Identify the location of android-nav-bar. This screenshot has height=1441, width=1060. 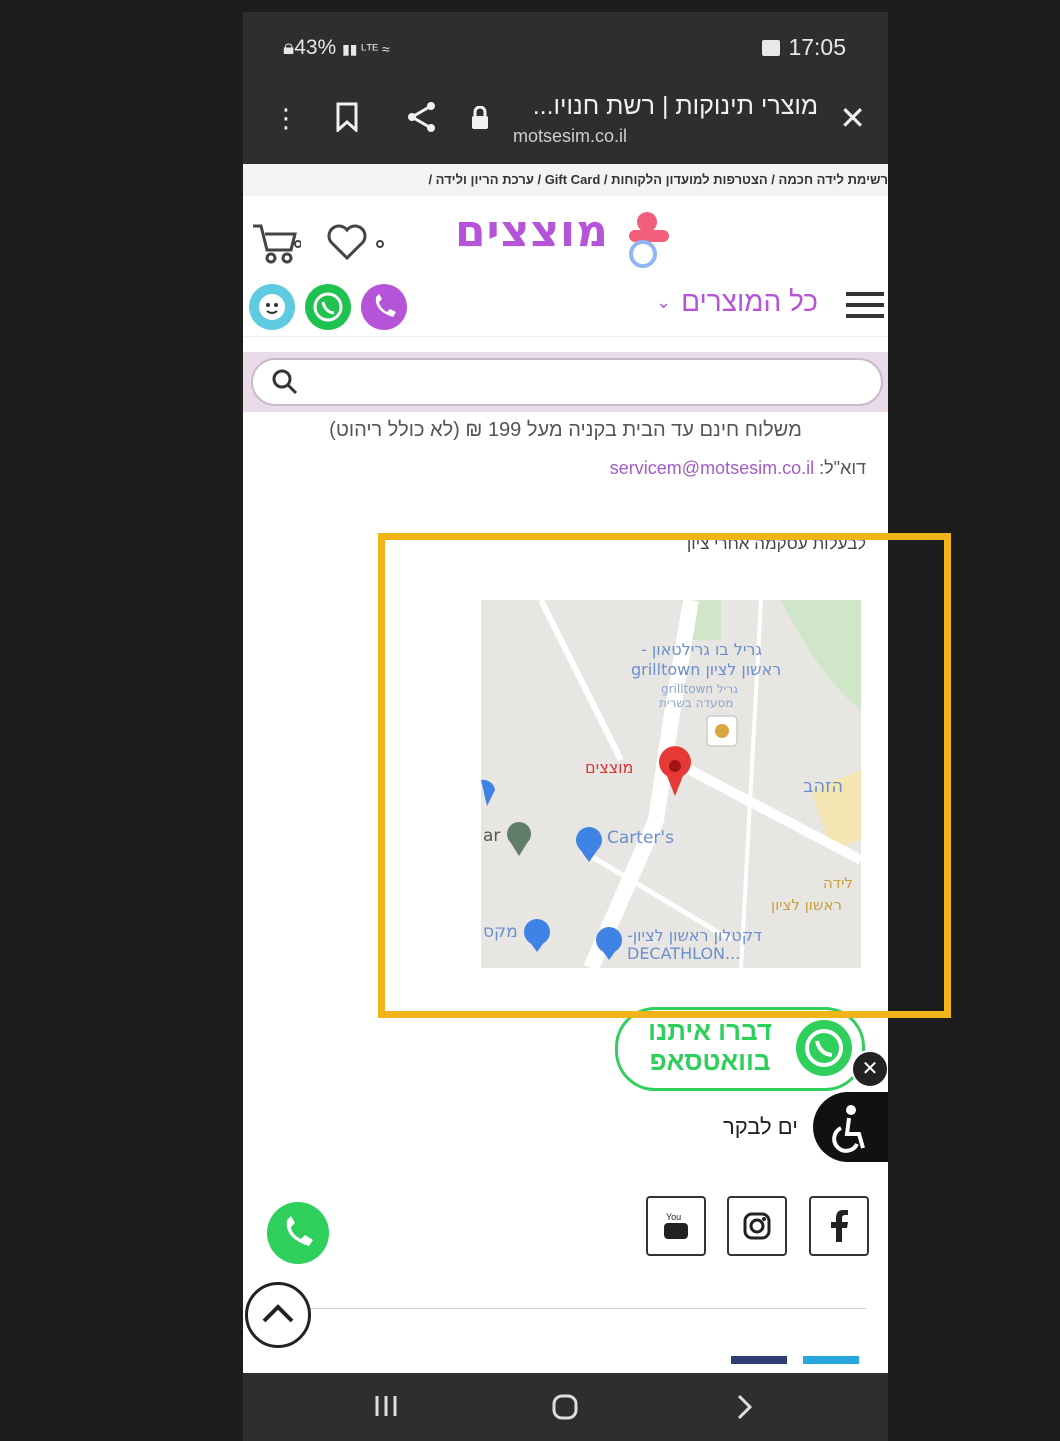
(565, 1407).